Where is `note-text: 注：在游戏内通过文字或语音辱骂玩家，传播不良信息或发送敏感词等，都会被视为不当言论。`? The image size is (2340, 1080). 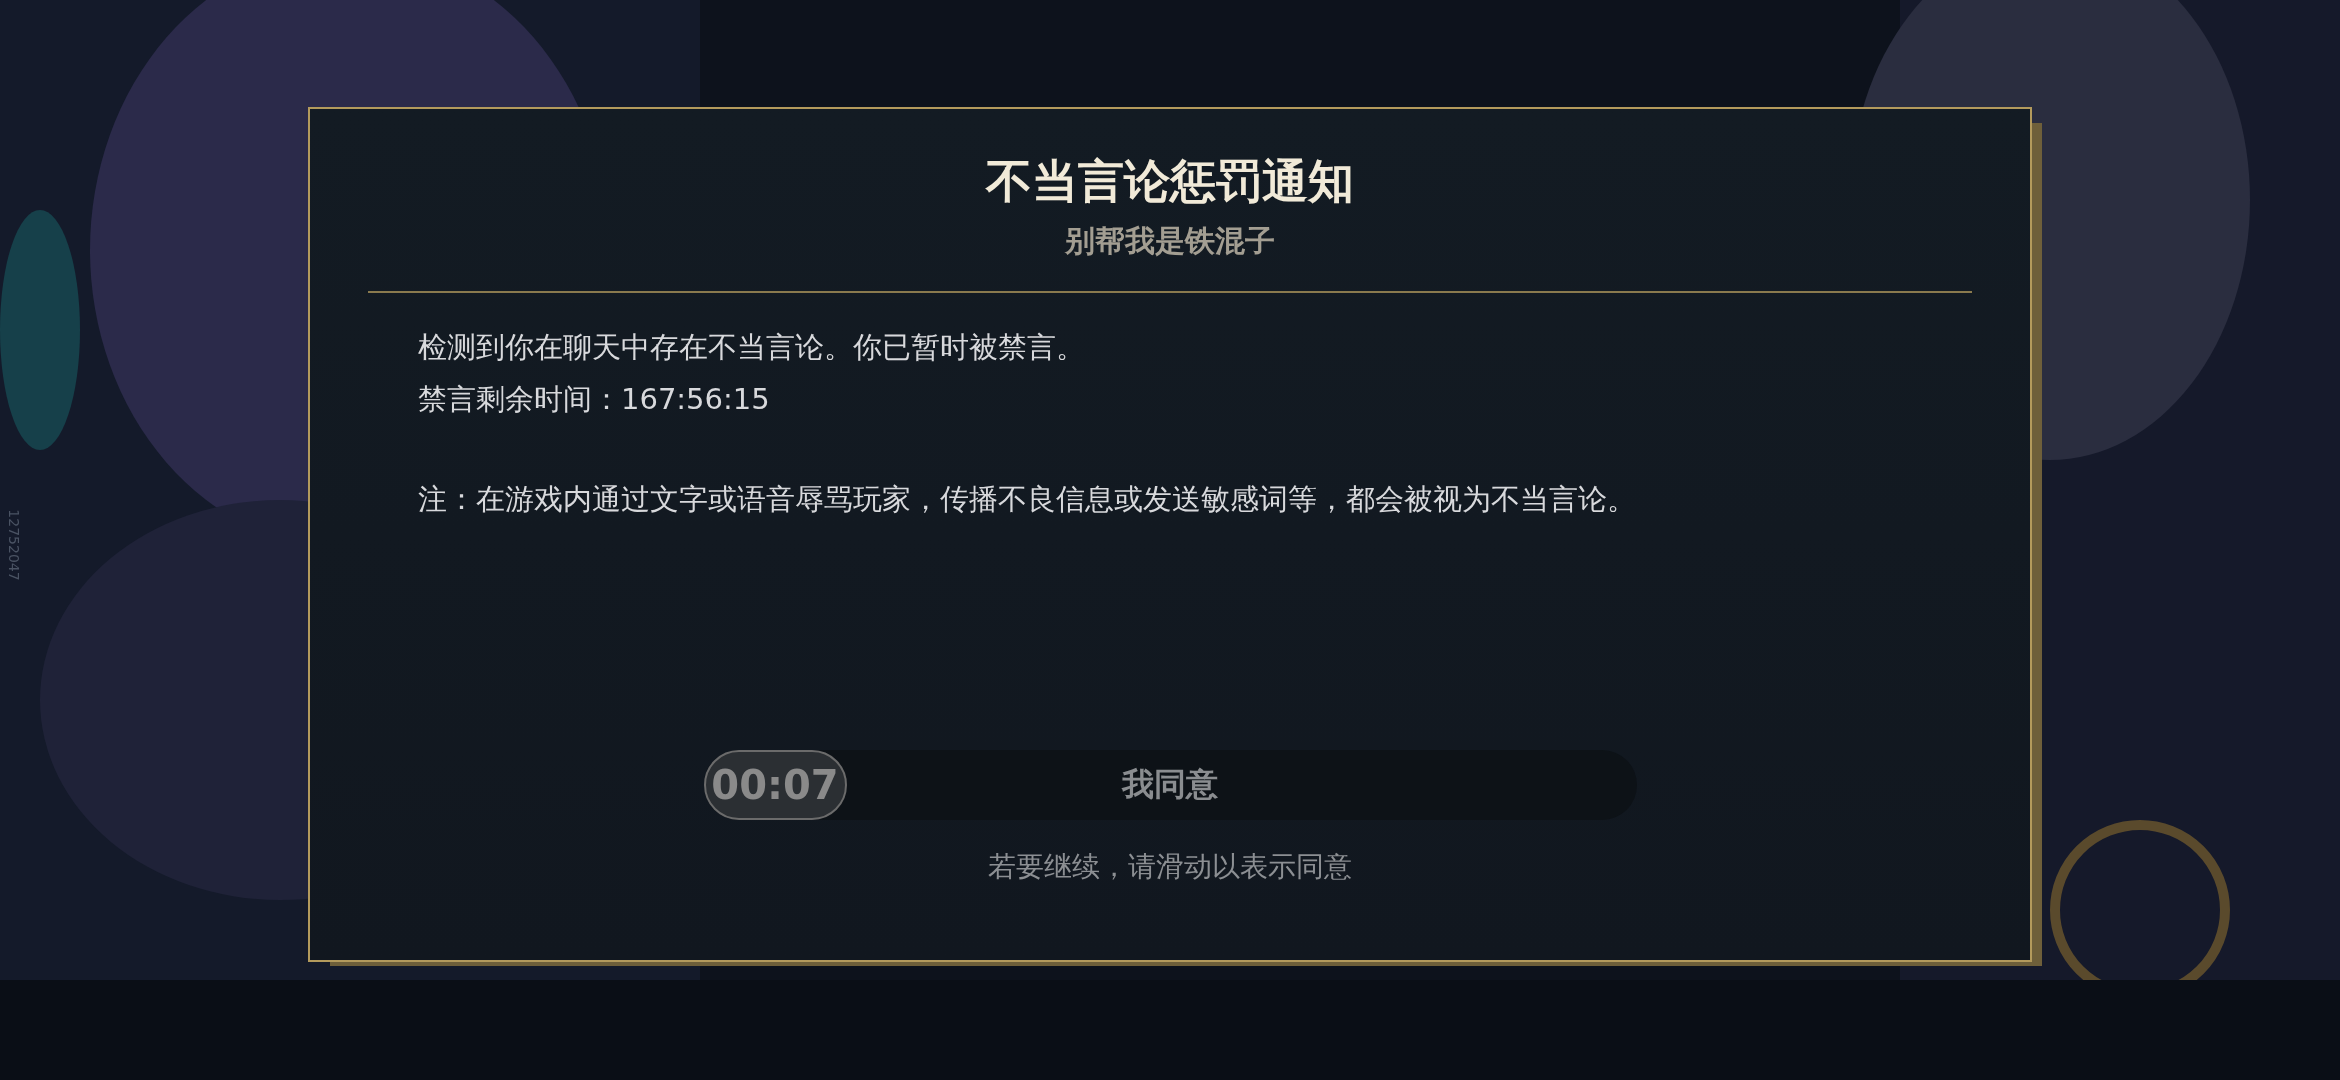 note-text: 注：在游戏内通过文字或语音辱骂玩家，传播不良信息或发送敏感词等，都会被视为不当言论。 is located at coordinates (1027, 499).